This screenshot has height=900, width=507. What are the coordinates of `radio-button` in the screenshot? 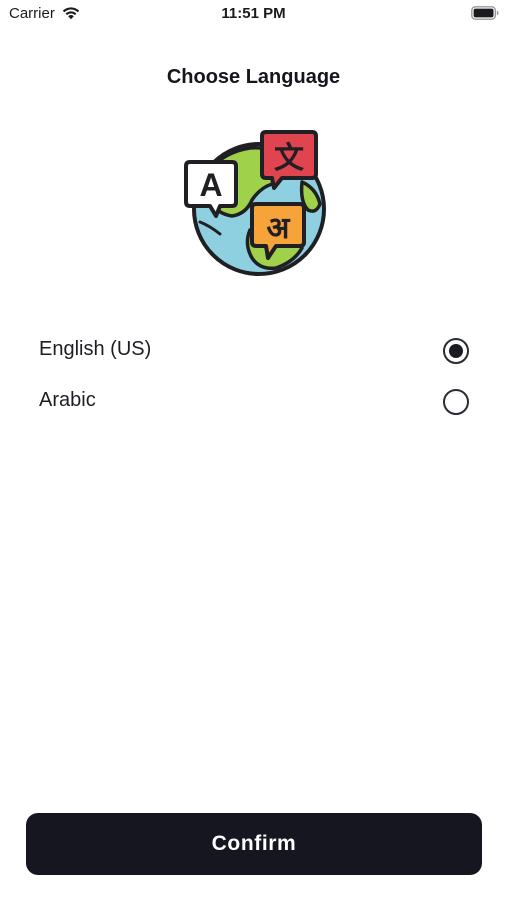 It's located at (456, 402).